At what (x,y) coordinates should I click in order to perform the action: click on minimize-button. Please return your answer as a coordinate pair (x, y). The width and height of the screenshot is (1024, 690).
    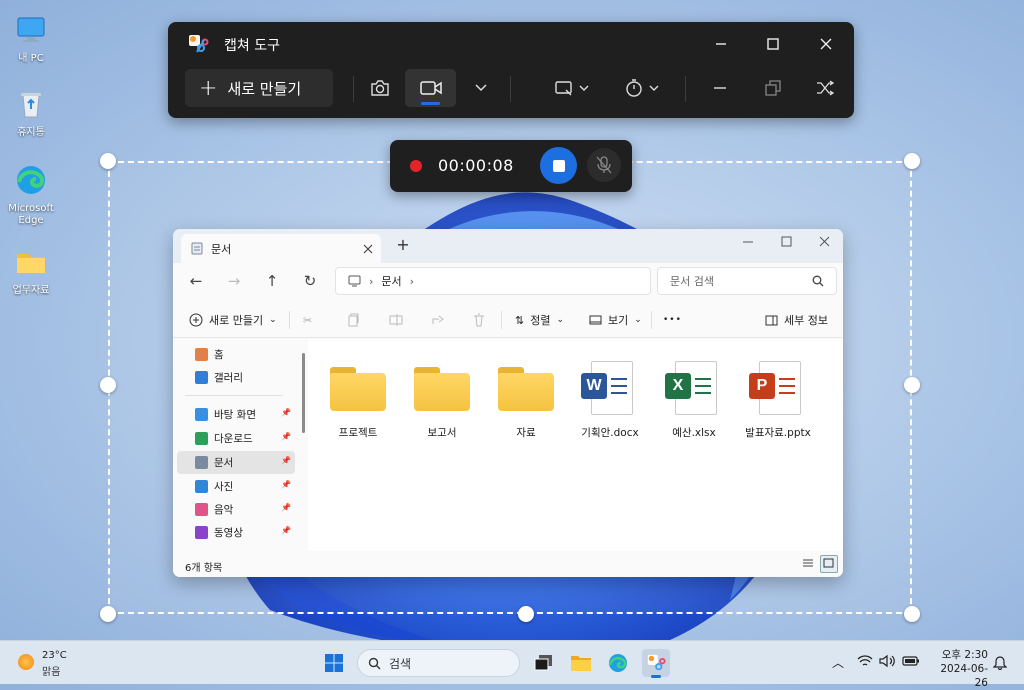
    Looking at the image, I should click on (721, 44).